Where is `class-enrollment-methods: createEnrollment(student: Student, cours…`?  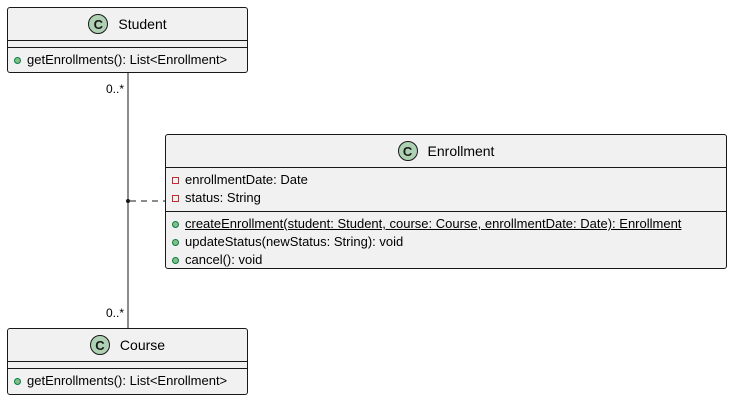
class-enrollment-methods: createEnrollment(student: Student, cours… is located at coordinates (446, 242).